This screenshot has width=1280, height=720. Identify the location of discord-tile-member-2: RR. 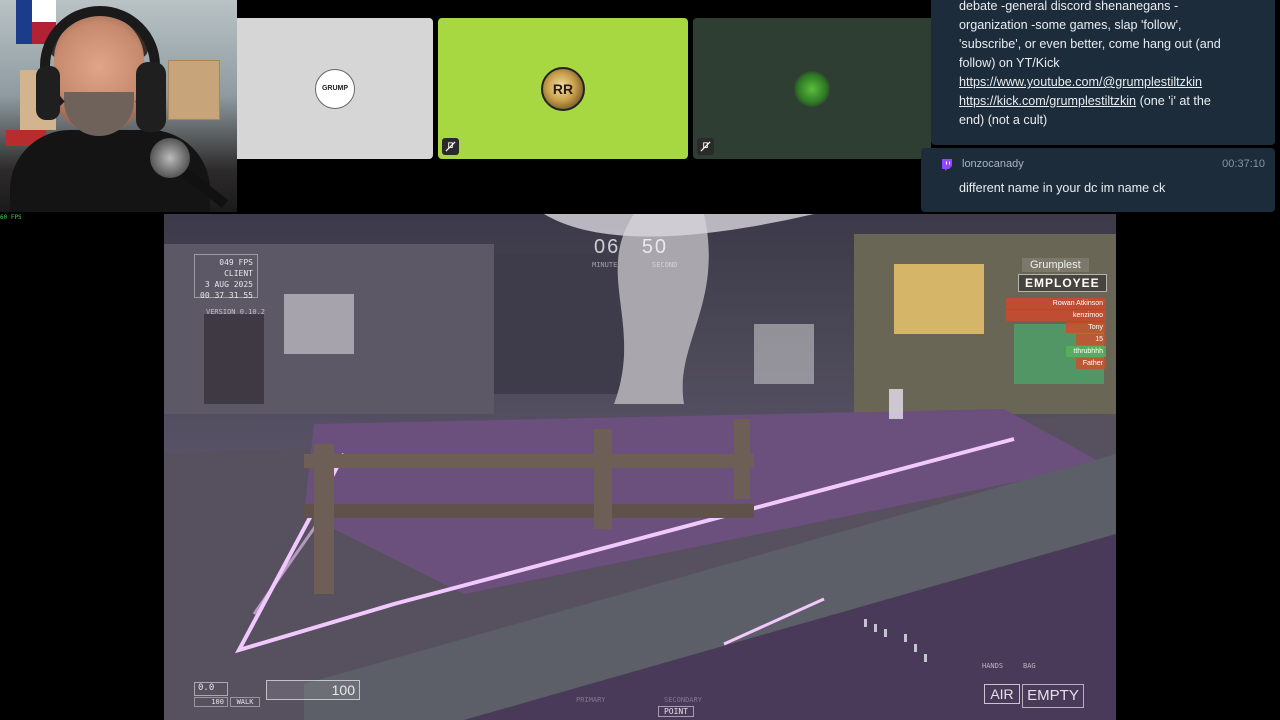
(563, 88).